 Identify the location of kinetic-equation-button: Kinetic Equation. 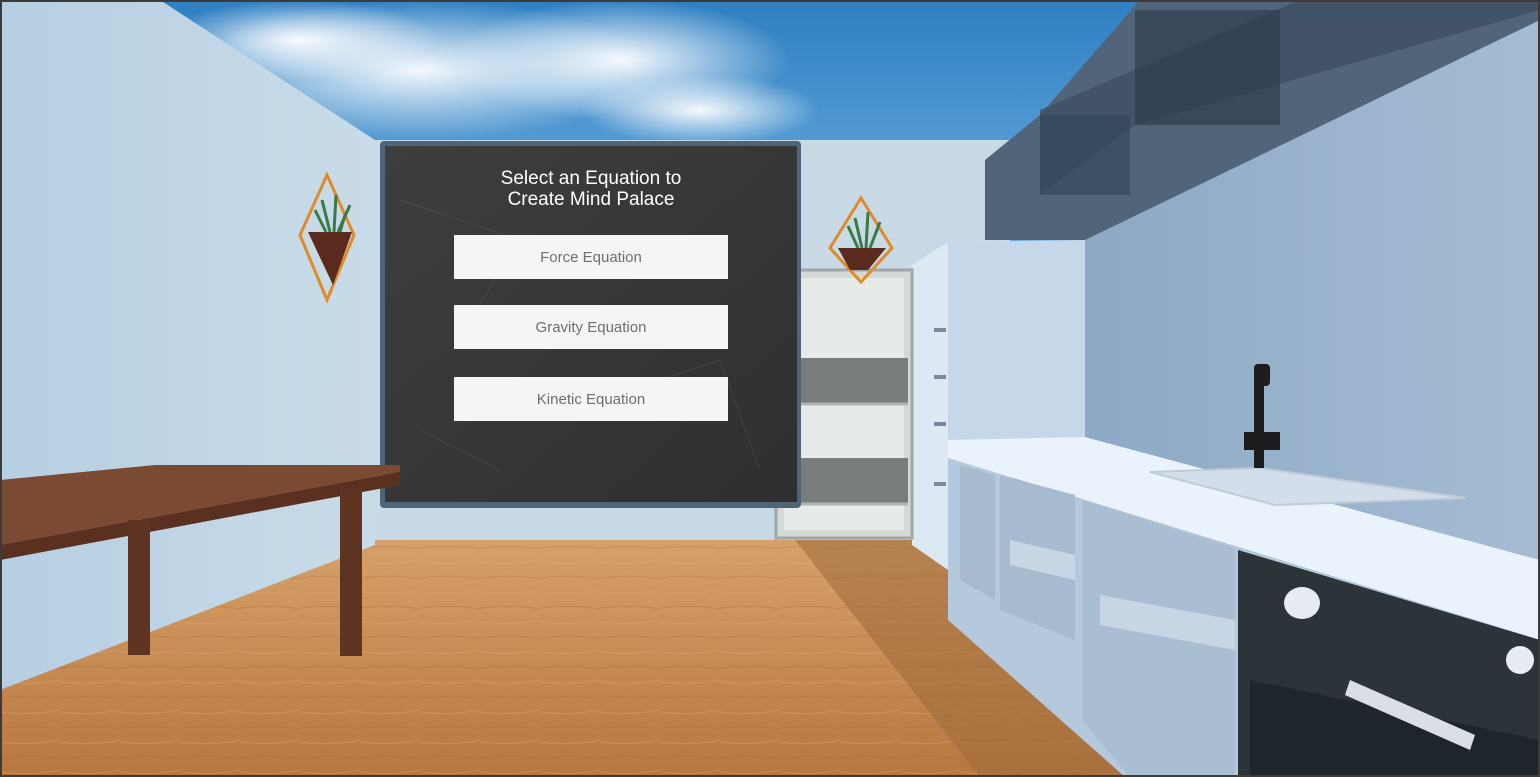
(591, 399).